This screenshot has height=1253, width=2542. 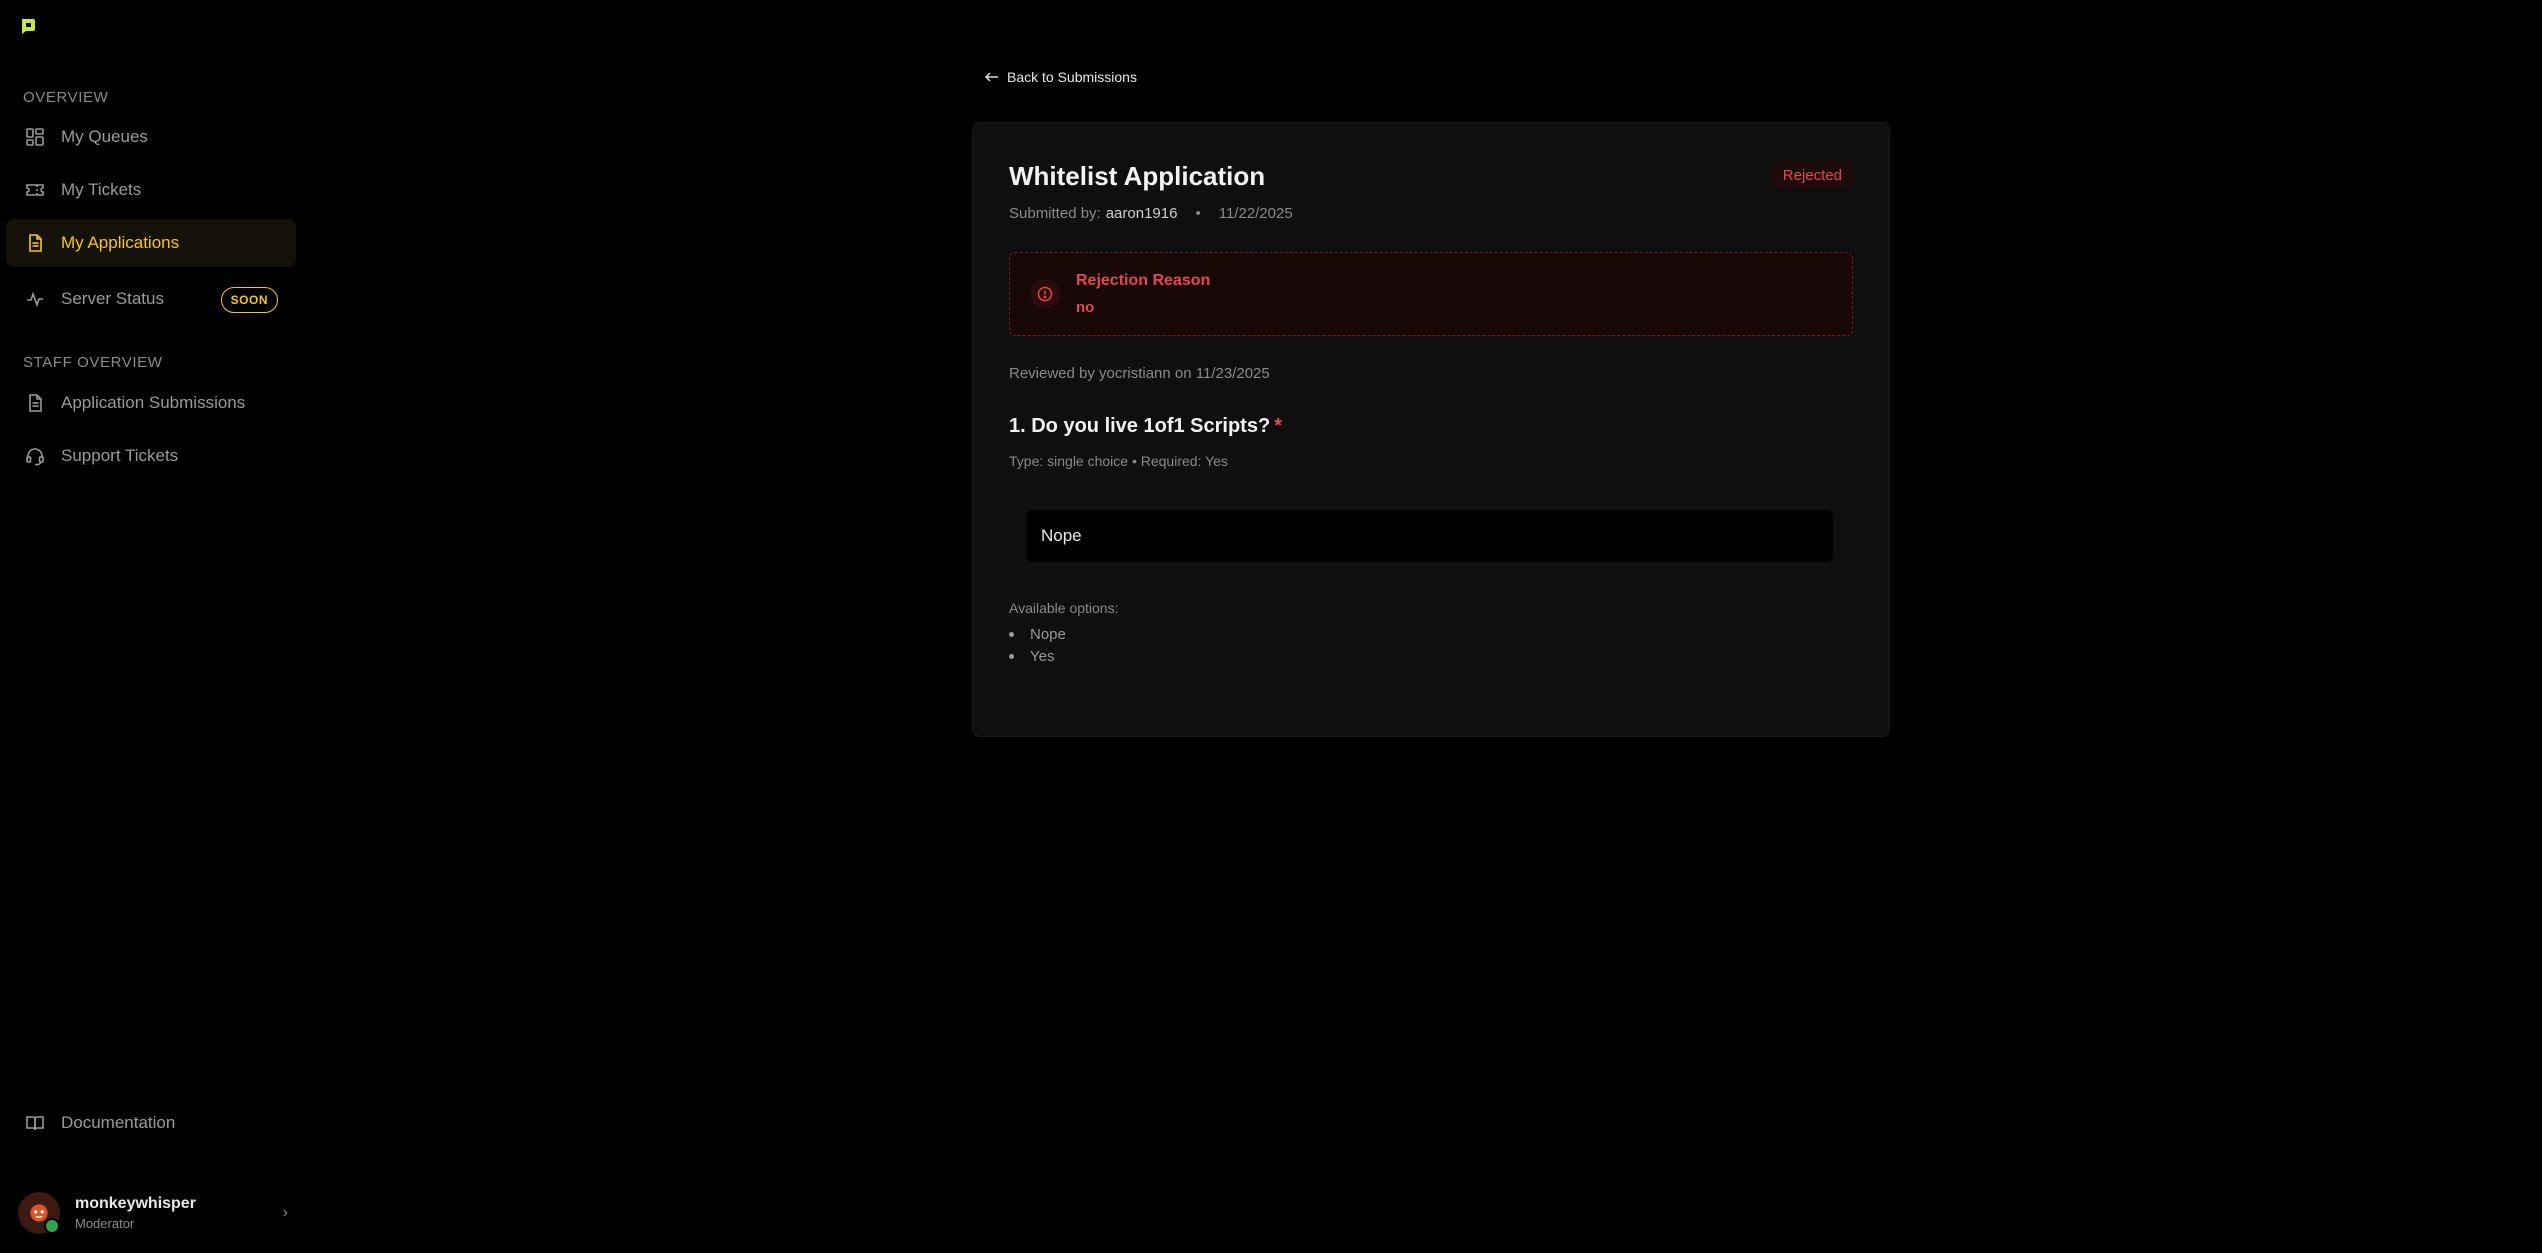 What do you see at coordinates (135, 1203) in the screenshot?
I see `user-name: monkeywhisper` at bounding box center [135, 1203].